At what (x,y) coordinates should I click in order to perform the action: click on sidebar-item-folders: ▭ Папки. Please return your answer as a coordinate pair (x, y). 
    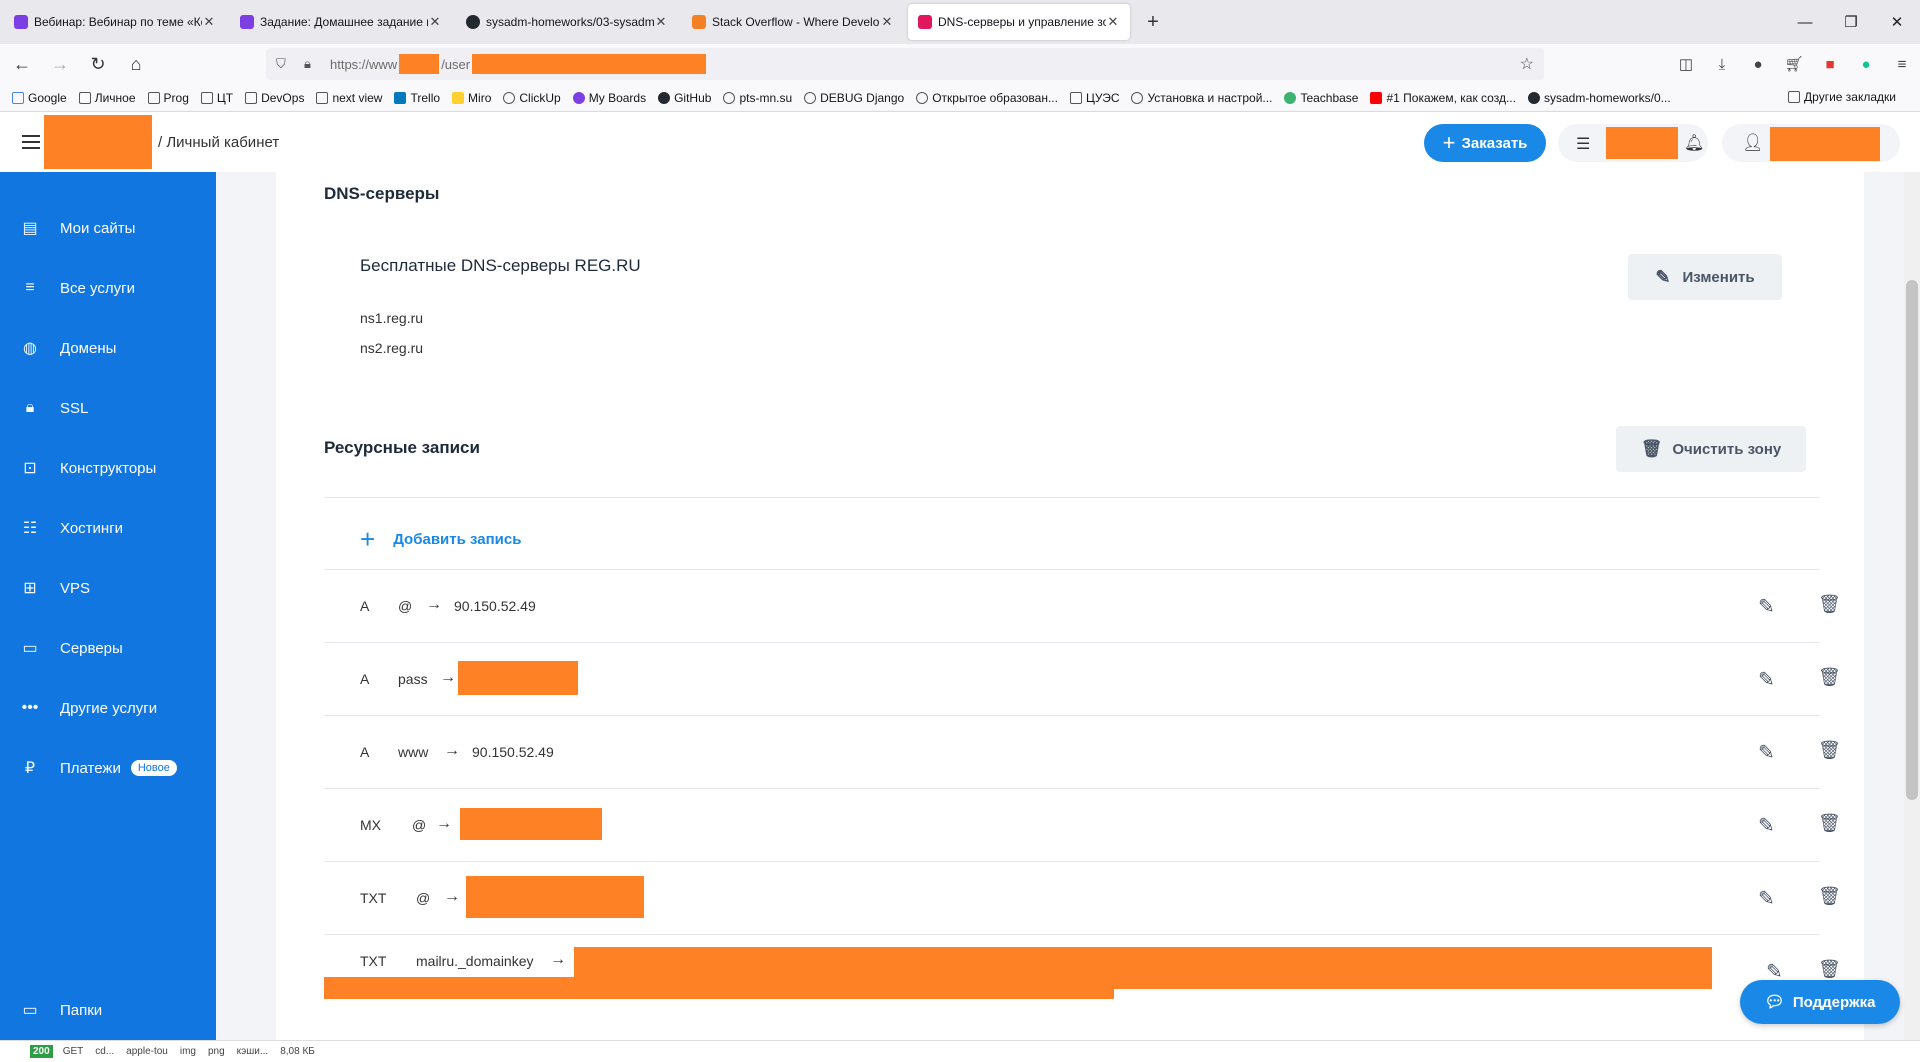
    Looking at the image, I should click on (108, 1010).